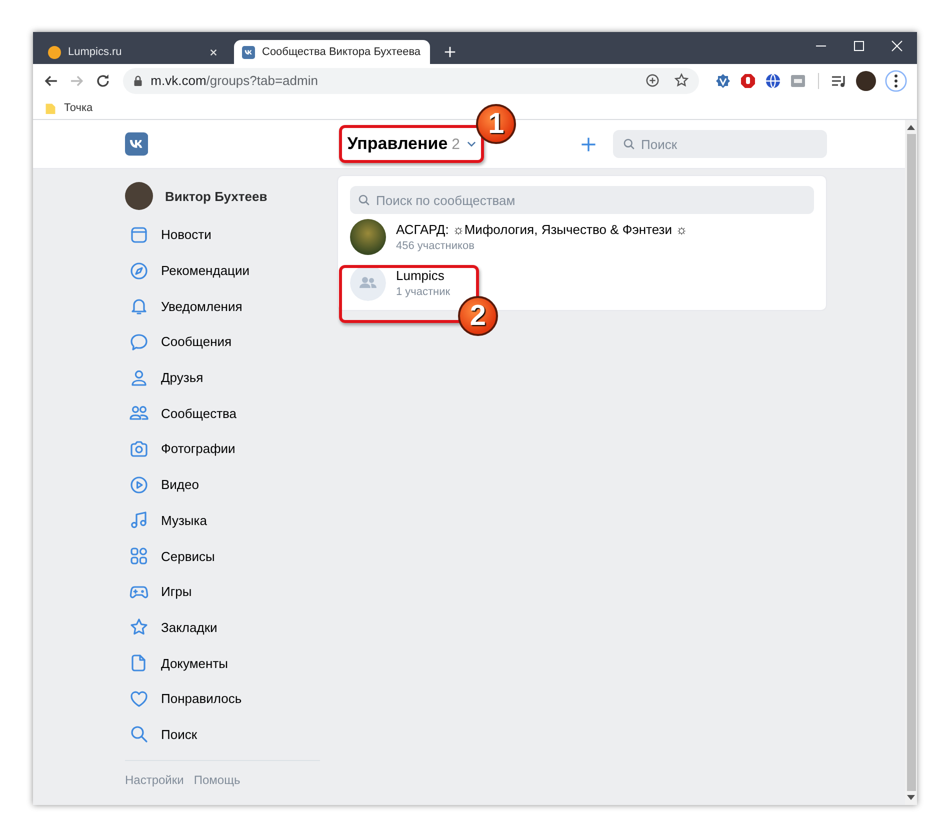 Image resolution: width=950 pixels, height=838 pixels. Describe the element at coordinates (410, 81) in the screenshot. I see `address-bar: m.vk.com/groups?tab=admin` at that location.